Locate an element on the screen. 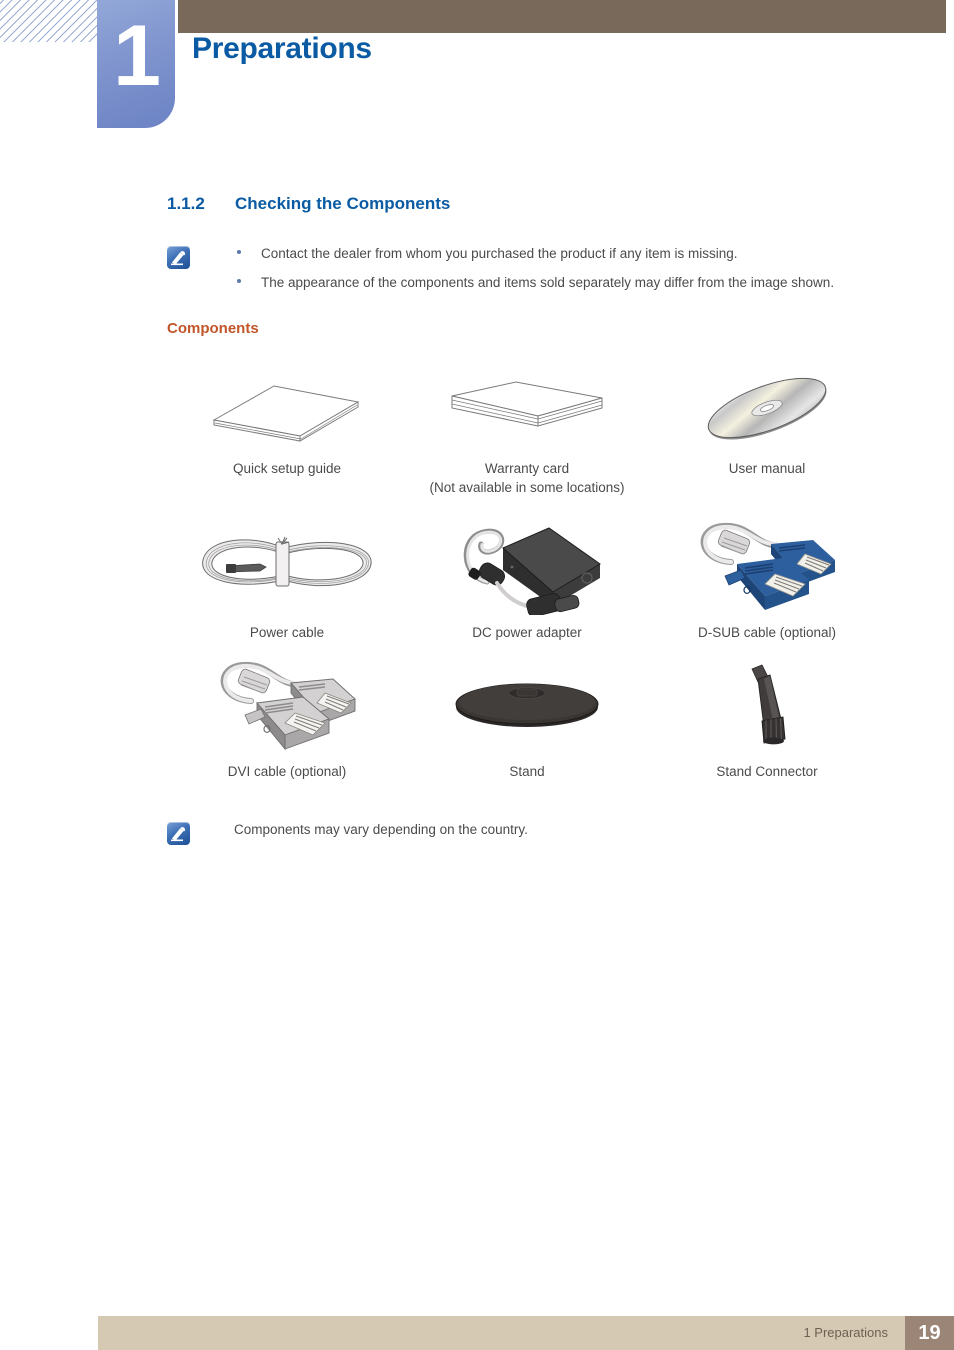 The image size is (954, 1350). component-caption: DVI cable (optional) is located at coordinates (287, 771).